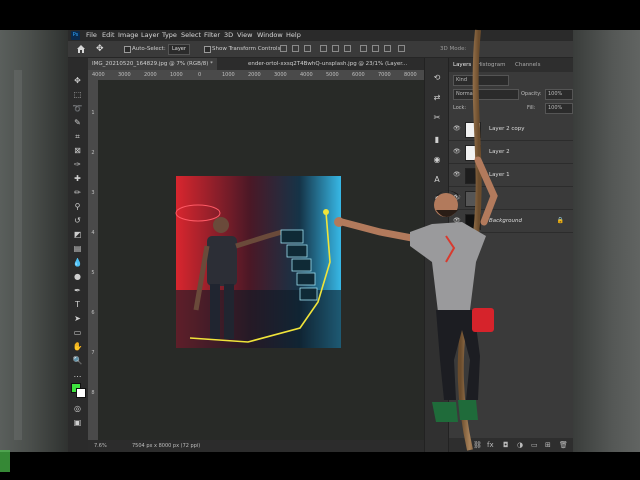 The image size is (640, 480). What do you see at coordinates (77, 290) in the screenshot?
I see `pen-tool-icon: ✒` at bounding box center [77, 290].